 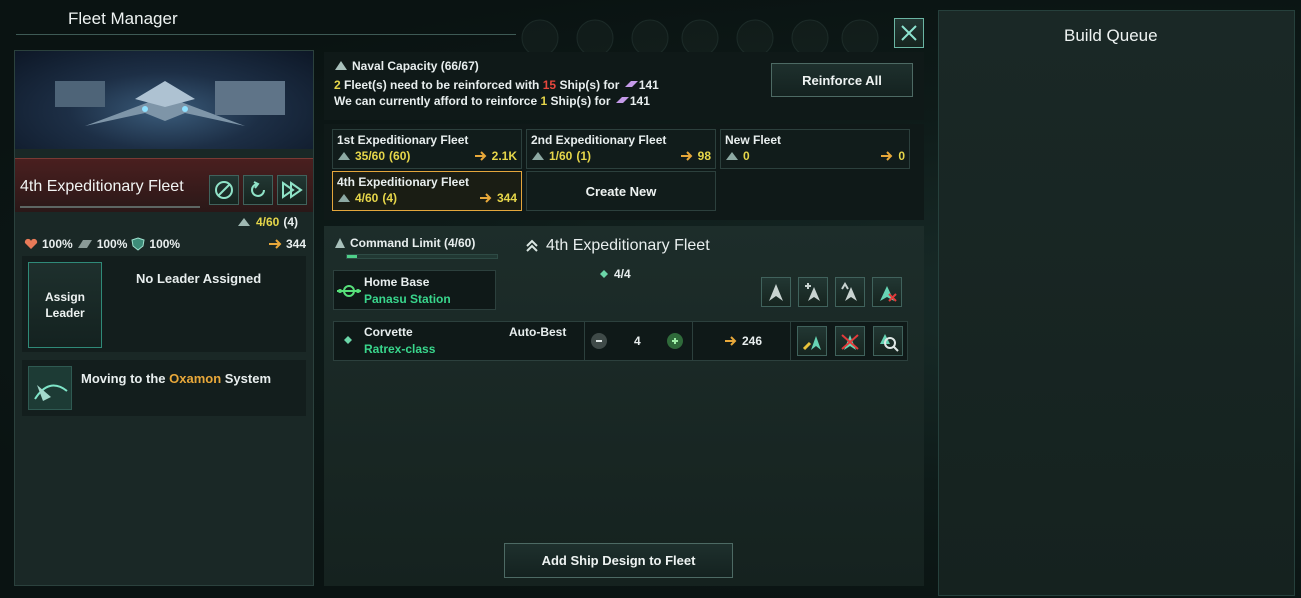 What do you see at coordinates (790, 341) in the screenshot?
I see `actions-divider` at bounding box center [790, 341].